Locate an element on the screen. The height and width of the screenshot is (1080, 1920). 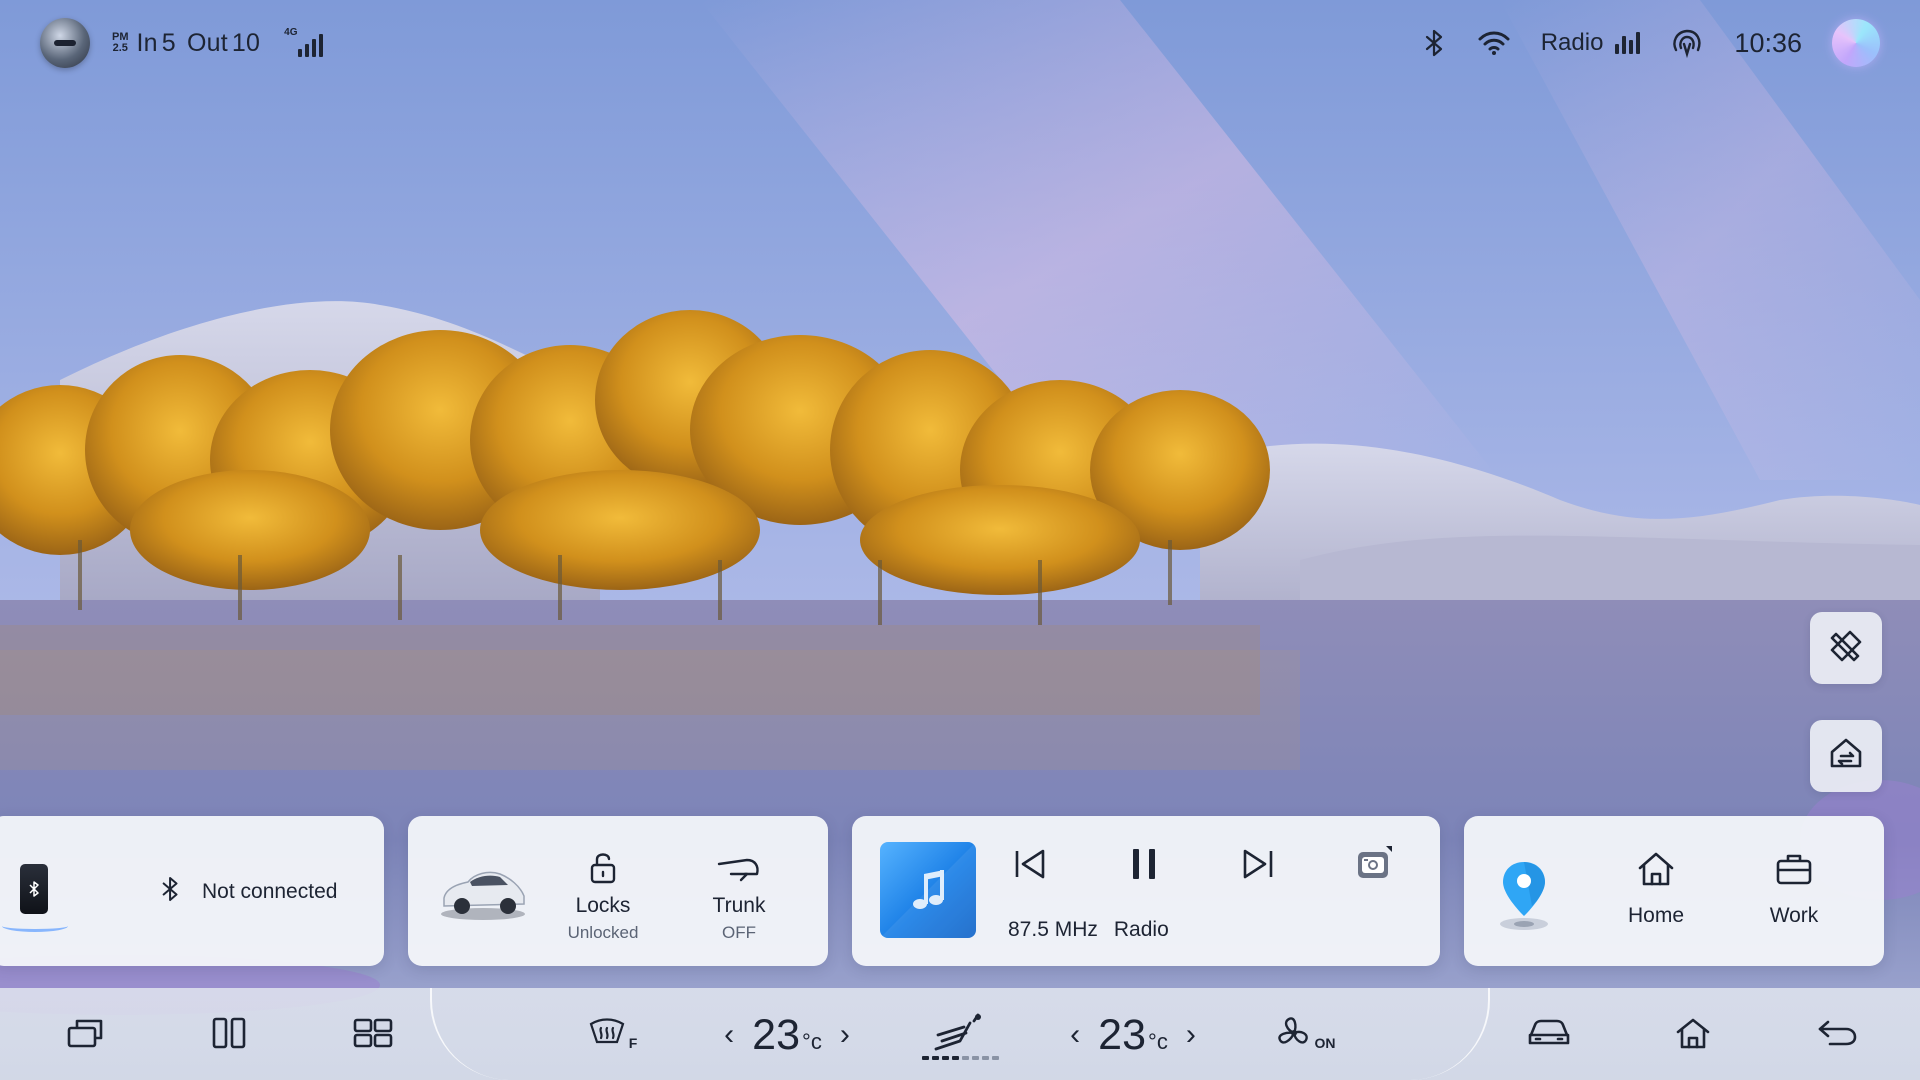
car-icon is located at coordinates (1549, 1035).